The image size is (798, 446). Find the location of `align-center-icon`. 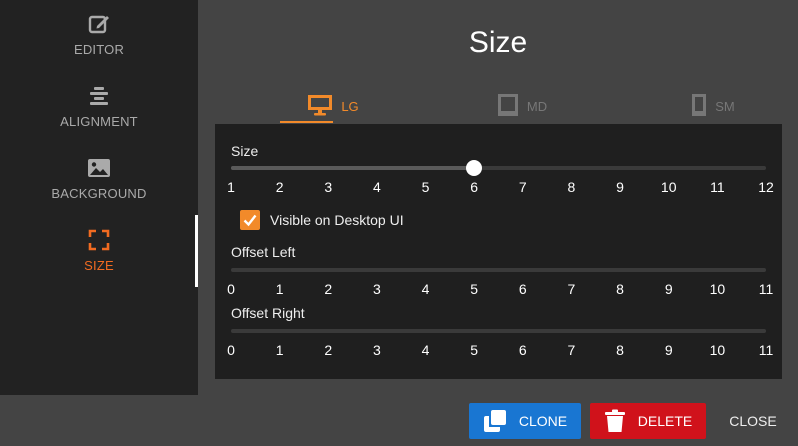

align-center-icon is located at coordinates (99, 96).